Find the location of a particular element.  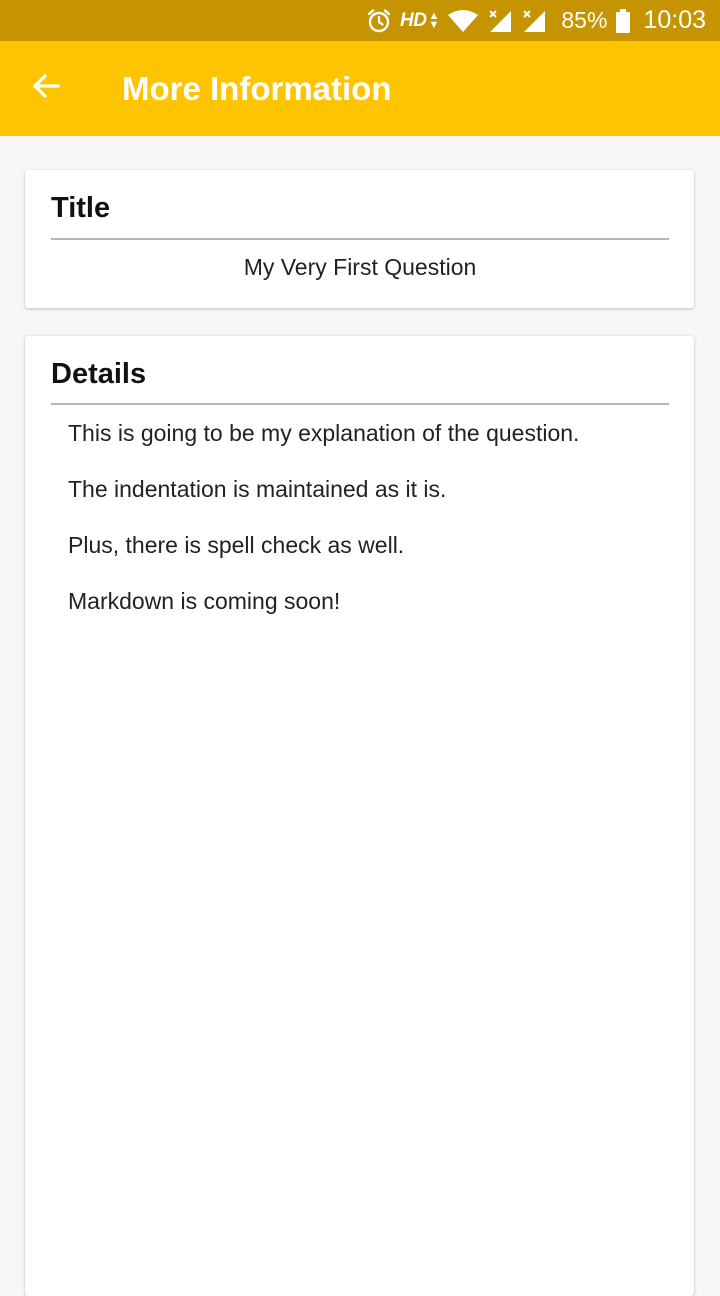

title-card: Title My Very First Question is located at coordinates (359, 239).